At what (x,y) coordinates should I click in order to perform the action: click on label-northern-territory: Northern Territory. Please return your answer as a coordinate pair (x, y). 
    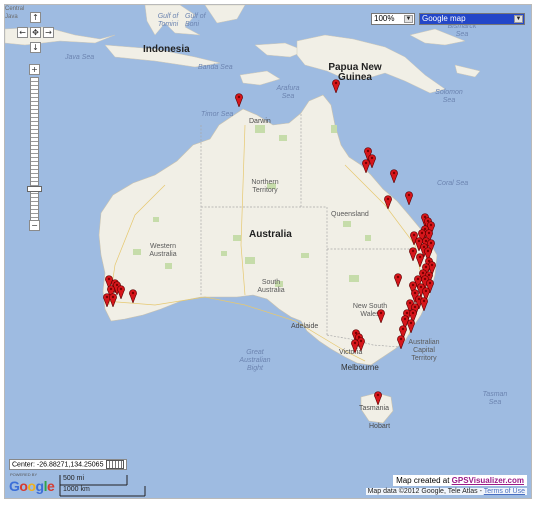
    Looking at the image, I should click on (265, 186).